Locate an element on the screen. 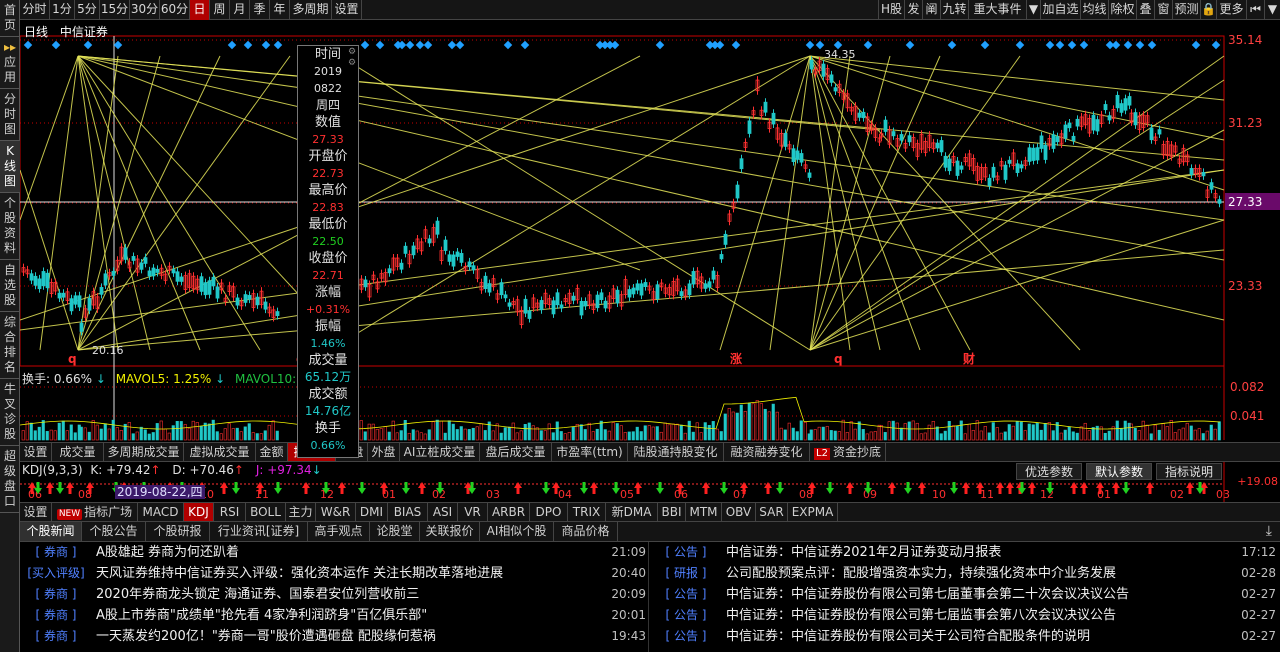  indicator-tab-2: 多周期成交量 is located at coordinates (144, 452).